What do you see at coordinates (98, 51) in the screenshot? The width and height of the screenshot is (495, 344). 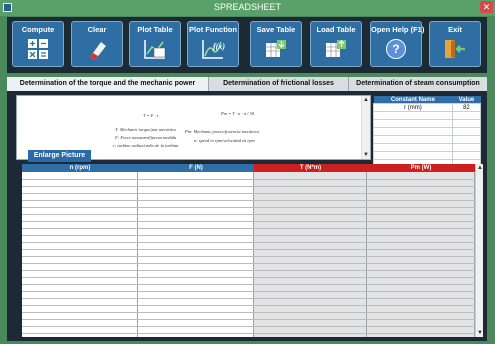 I see `eraser-icon` at bounding box center [98, 51].